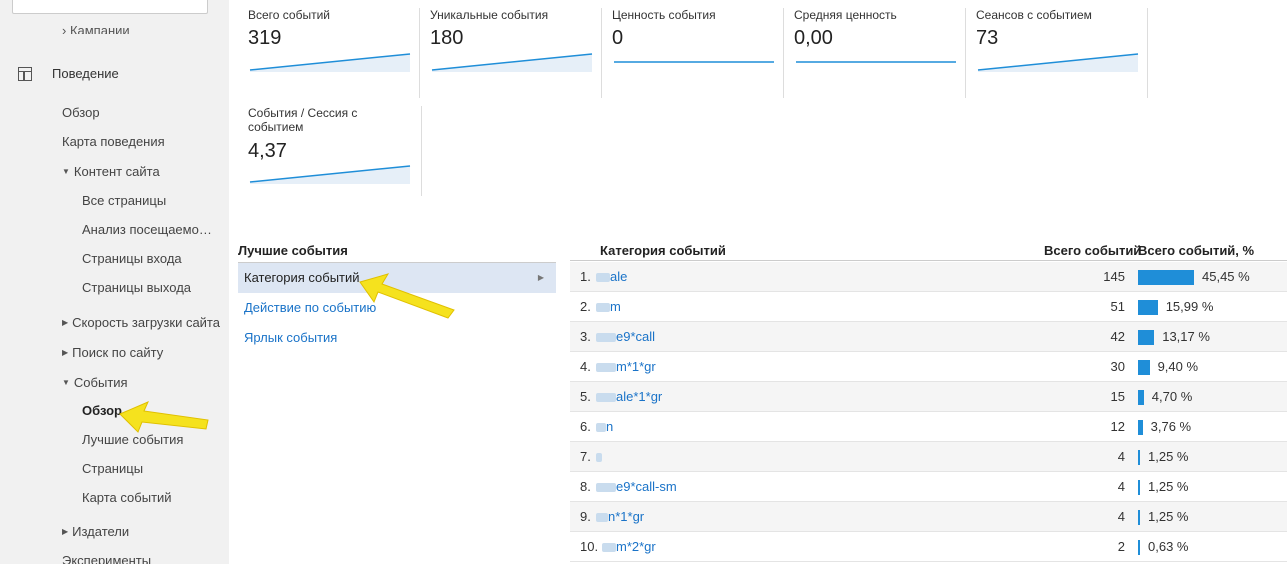 Image resolution: width=1287 pixels, height=564 pixels. What do you see at coordinates (845, 15) in the screenshot?
I see `metric-label: Средняя ценность` at bounding box center [845, 15].